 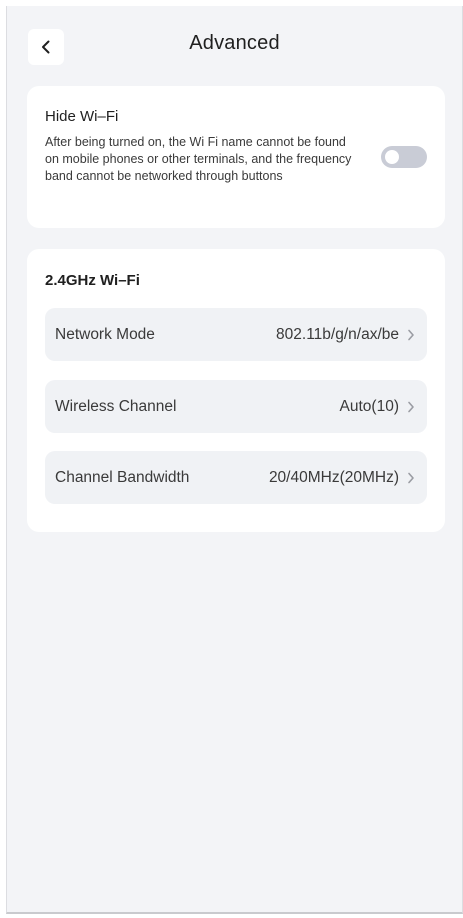 I want to click on toggle-knob, so click(x=392, y=157).